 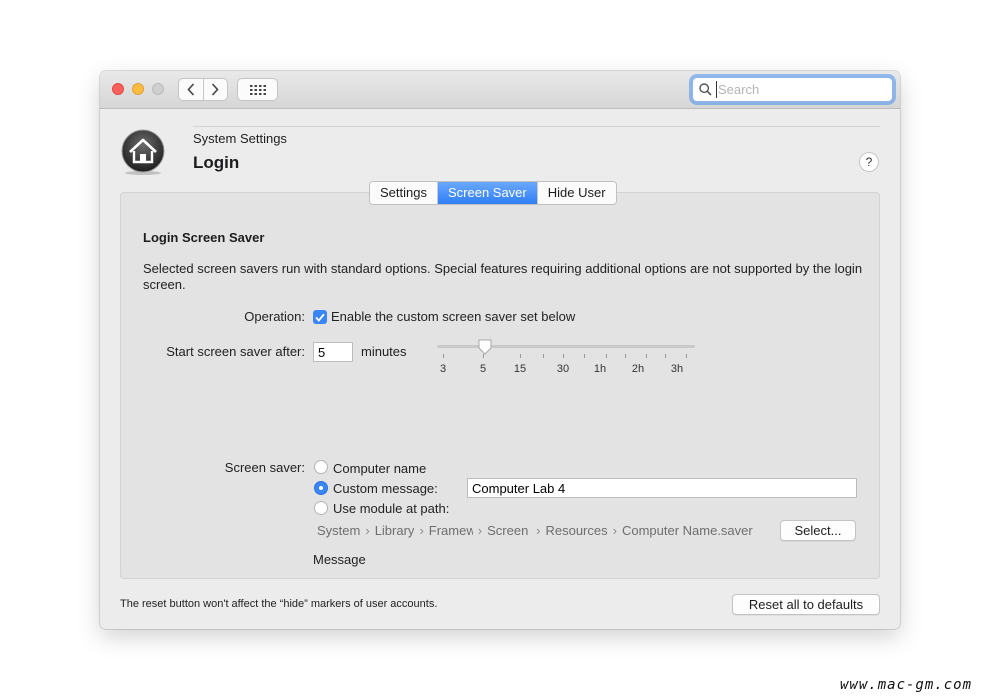 What do you see at coordinates (138, 89) in the screenshot?
I see `minimize-window-button` at bounding box center [138, 89].